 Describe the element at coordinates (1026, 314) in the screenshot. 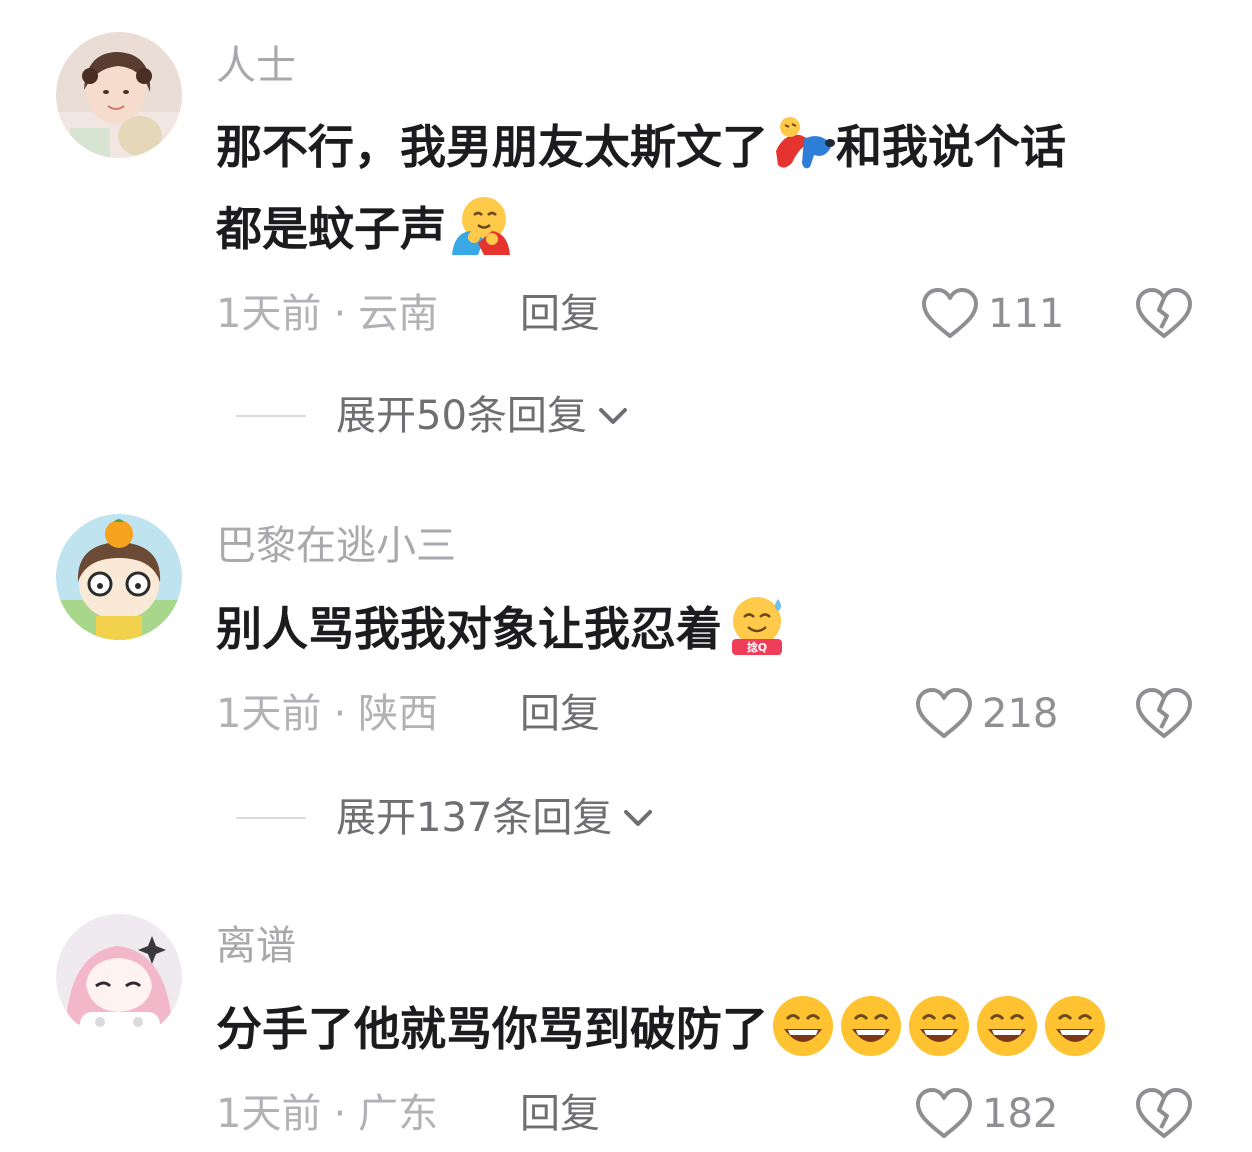

I see `like-count: 111` at that location.